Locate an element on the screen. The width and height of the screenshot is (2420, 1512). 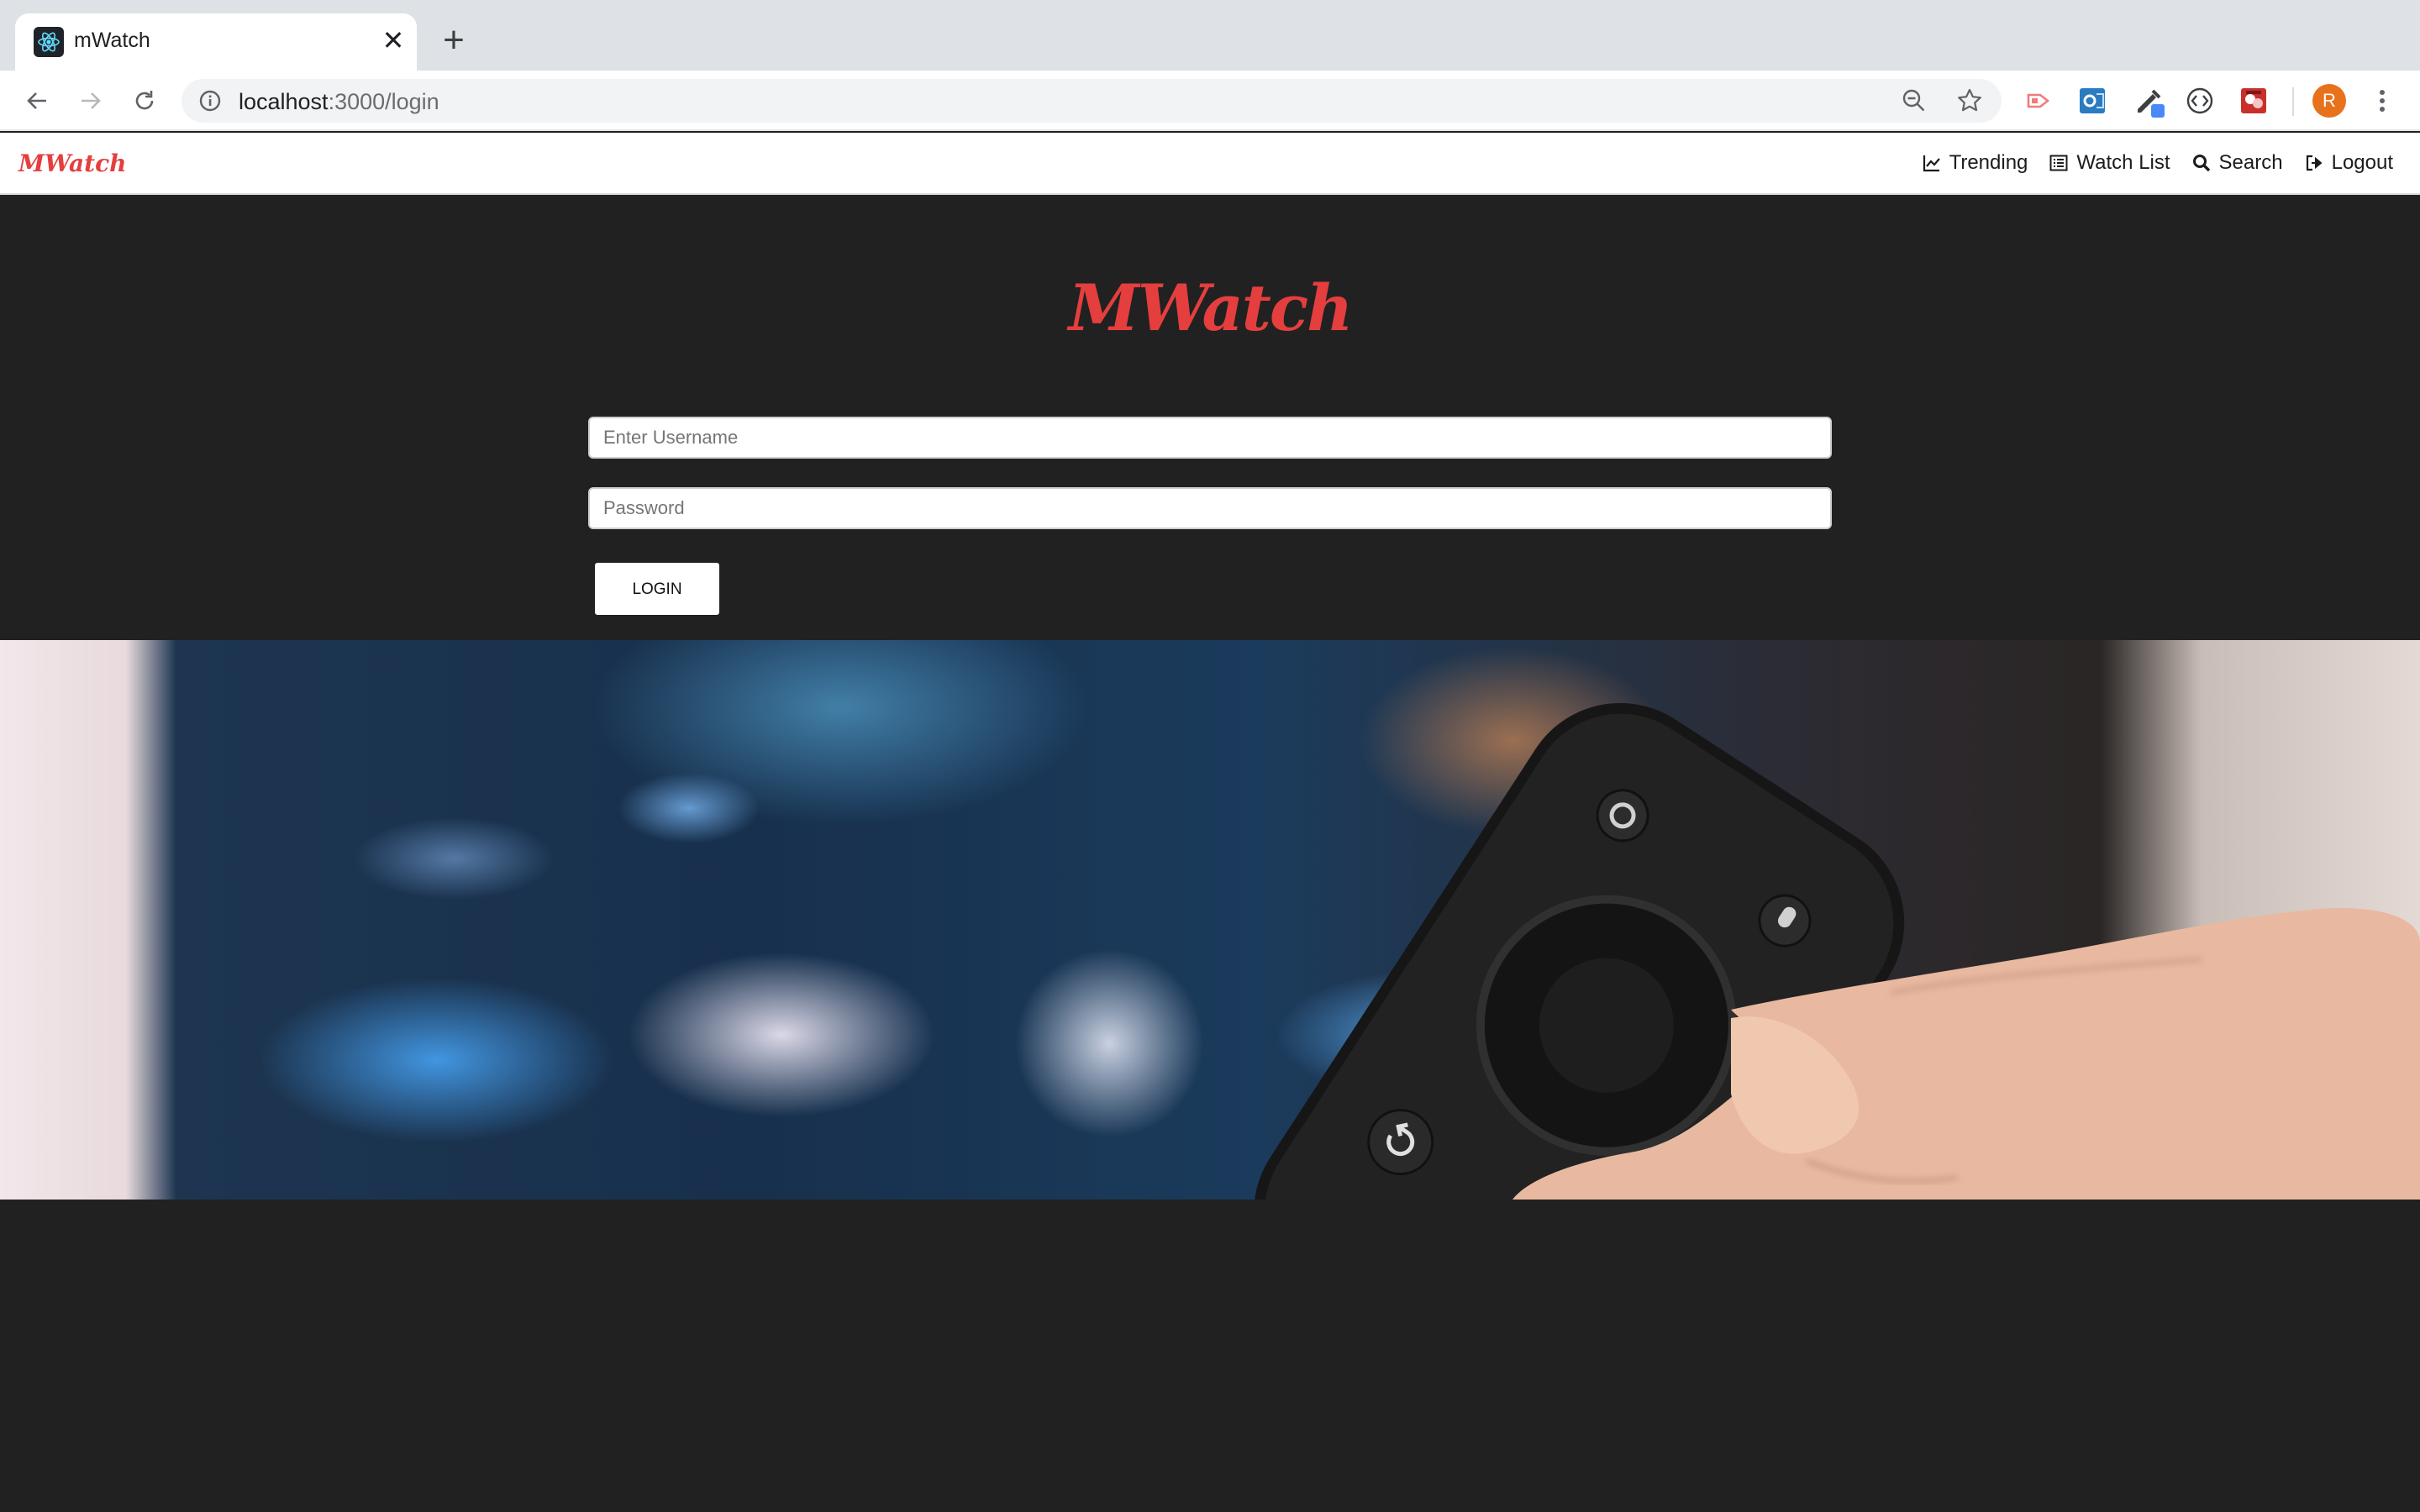
browser-toolbar: localhost:3000/login is located at coordinates (1210, 101).